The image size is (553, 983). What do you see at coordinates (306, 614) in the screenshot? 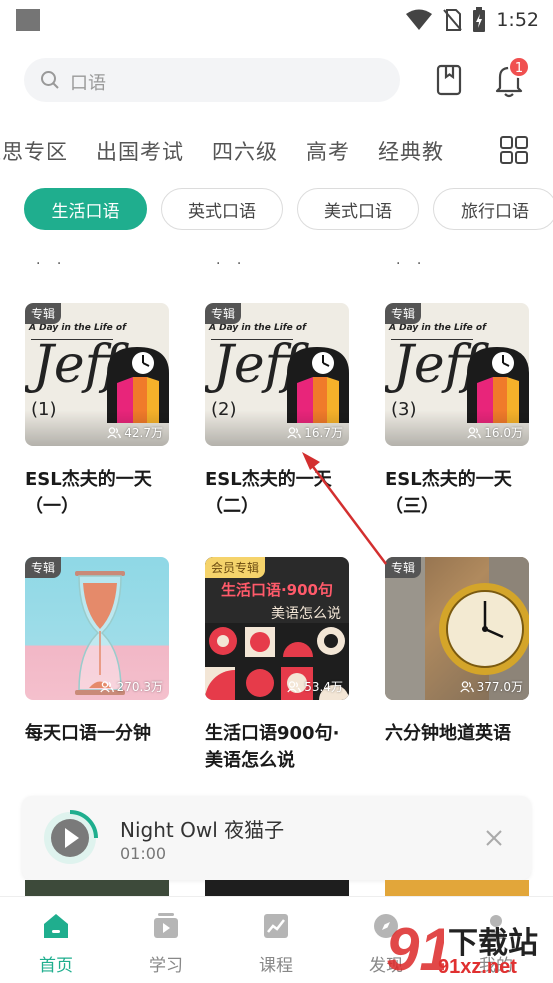
I see `cover-subhead: 美语怎么说` at bounding box center [306, 614].